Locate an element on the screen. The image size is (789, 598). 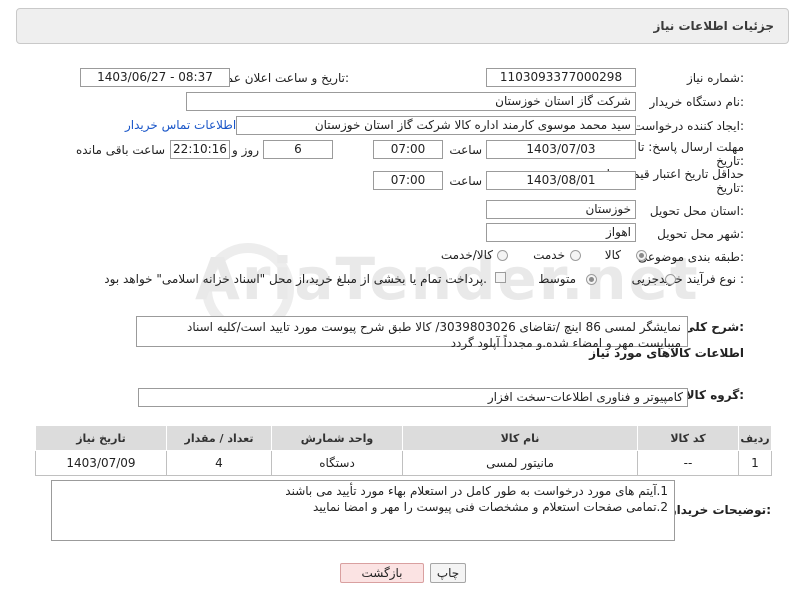
process-option-minor: جزیی is located at coordinates (645, 279).